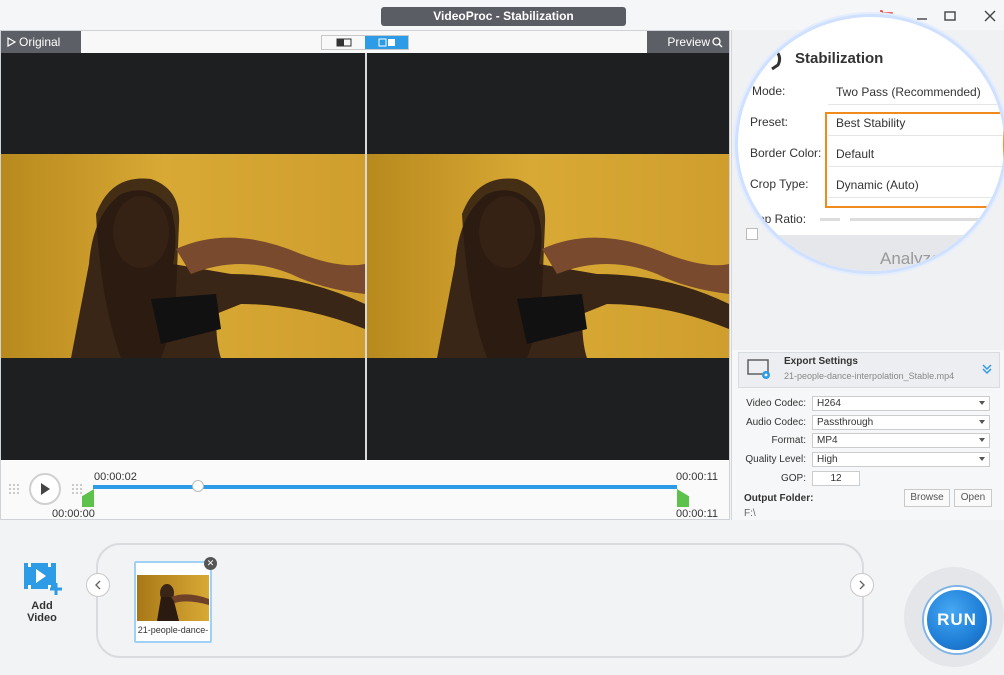 The width and height of the screenshot is (1004, 675). What do you see at coordinates (385, 487) in the screenshot?
I see `timeline-track` at bounding box center [385, 487].